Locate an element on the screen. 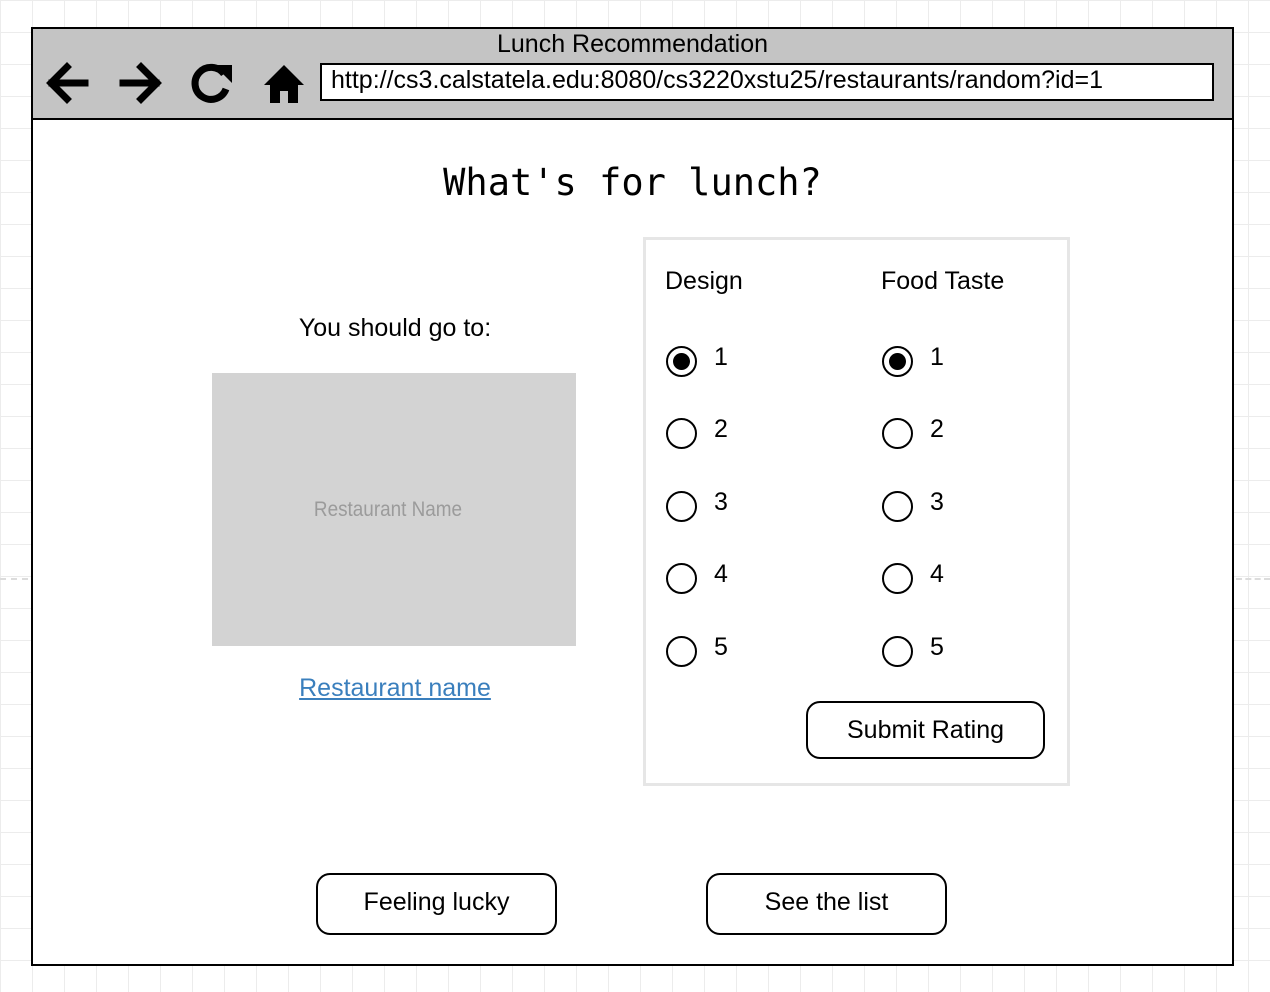 This screenshot has width=1270, height=992. design-rating-option-1: 1 is located at coordinates (721, 364).